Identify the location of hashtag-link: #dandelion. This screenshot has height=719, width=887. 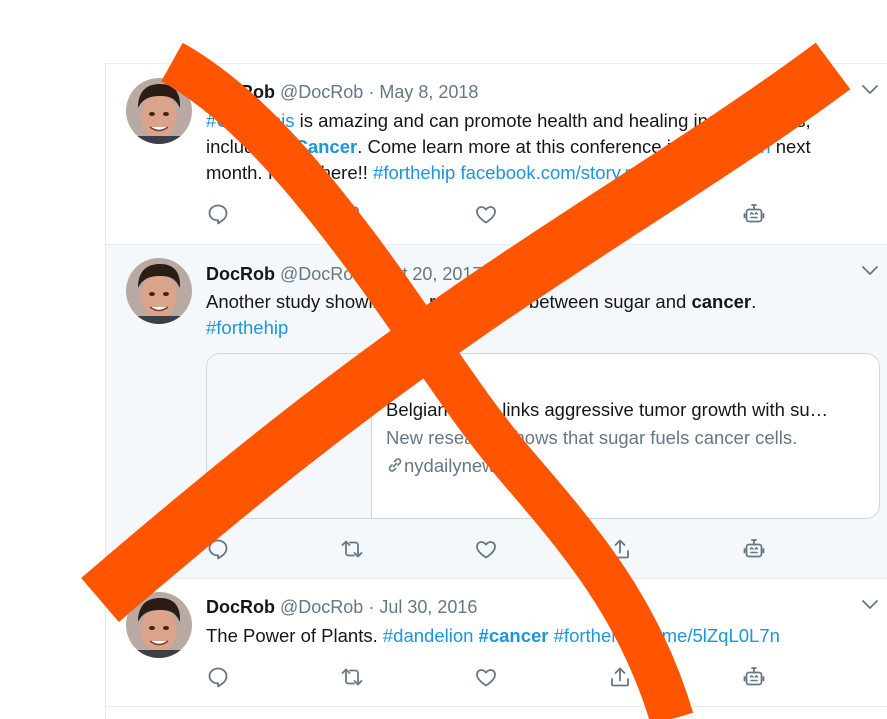
(428, 635).